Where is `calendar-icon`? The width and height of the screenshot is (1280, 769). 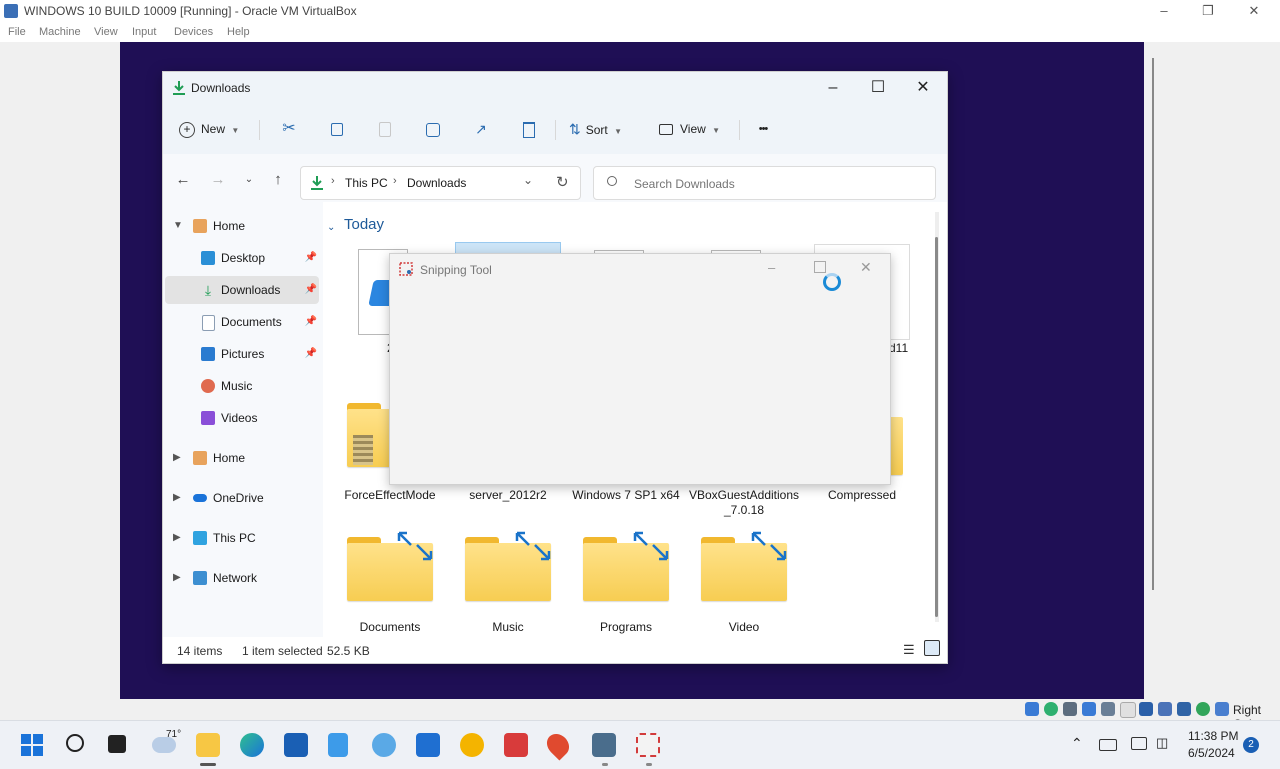 calendar-icon is located at coordinates (428, 745).